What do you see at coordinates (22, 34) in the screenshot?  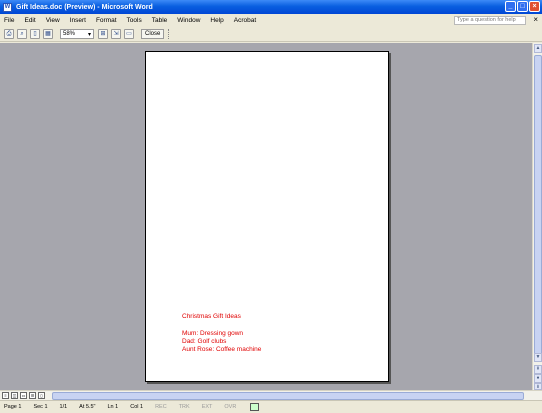 I see `magnifier-icon: ⌕` at bounding box center [22, 34].